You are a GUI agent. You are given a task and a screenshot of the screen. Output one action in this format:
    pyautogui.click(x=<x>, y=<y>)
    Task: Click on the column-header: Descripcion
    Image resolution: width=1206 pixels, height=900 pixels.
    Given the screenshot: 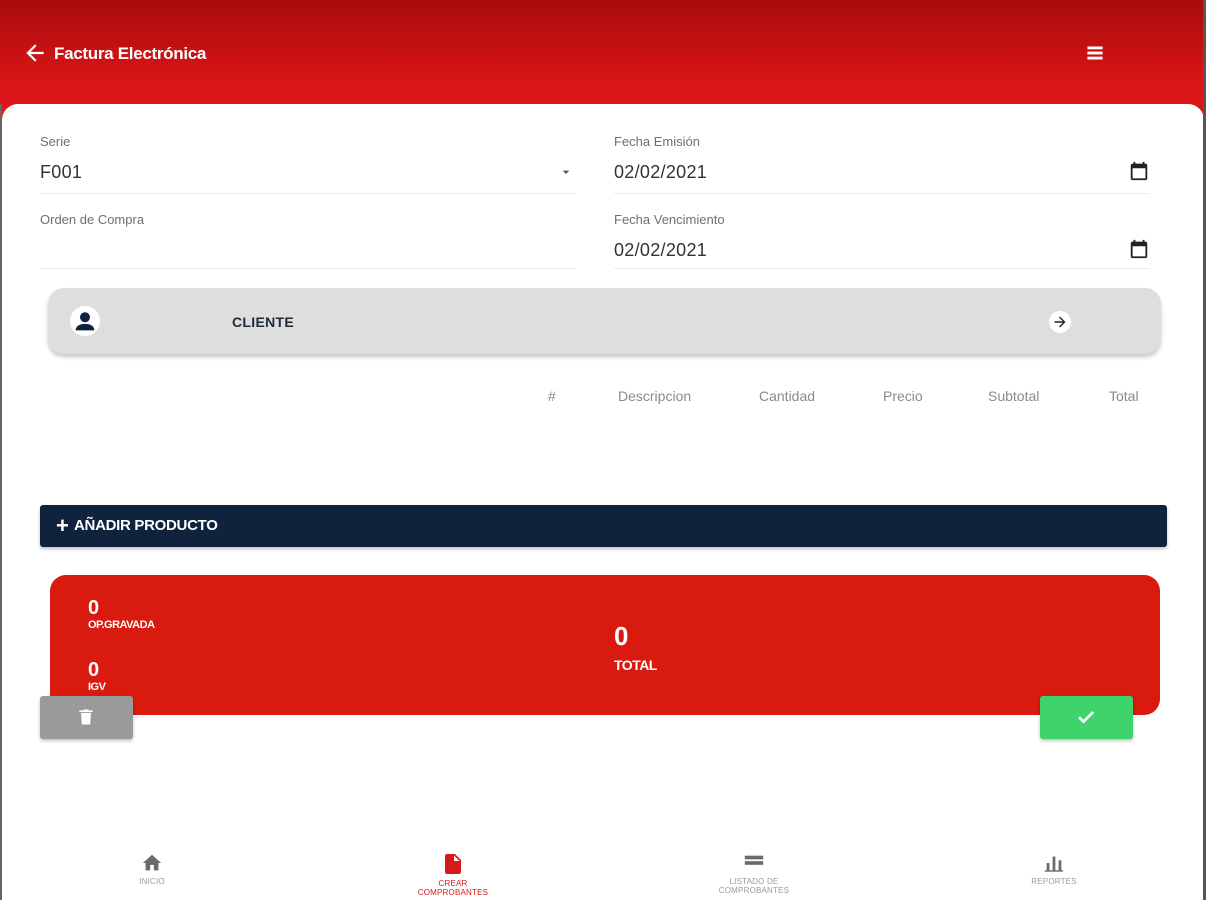 What is the action you would take?
    pyautogui.click(x=655, y=396)
    